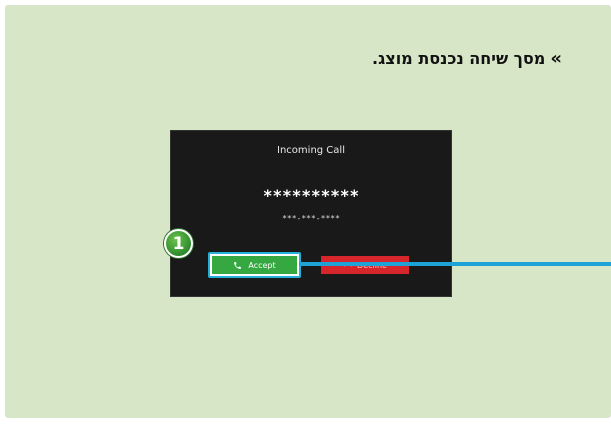  I want to click on callout-line, so click(455, 264).